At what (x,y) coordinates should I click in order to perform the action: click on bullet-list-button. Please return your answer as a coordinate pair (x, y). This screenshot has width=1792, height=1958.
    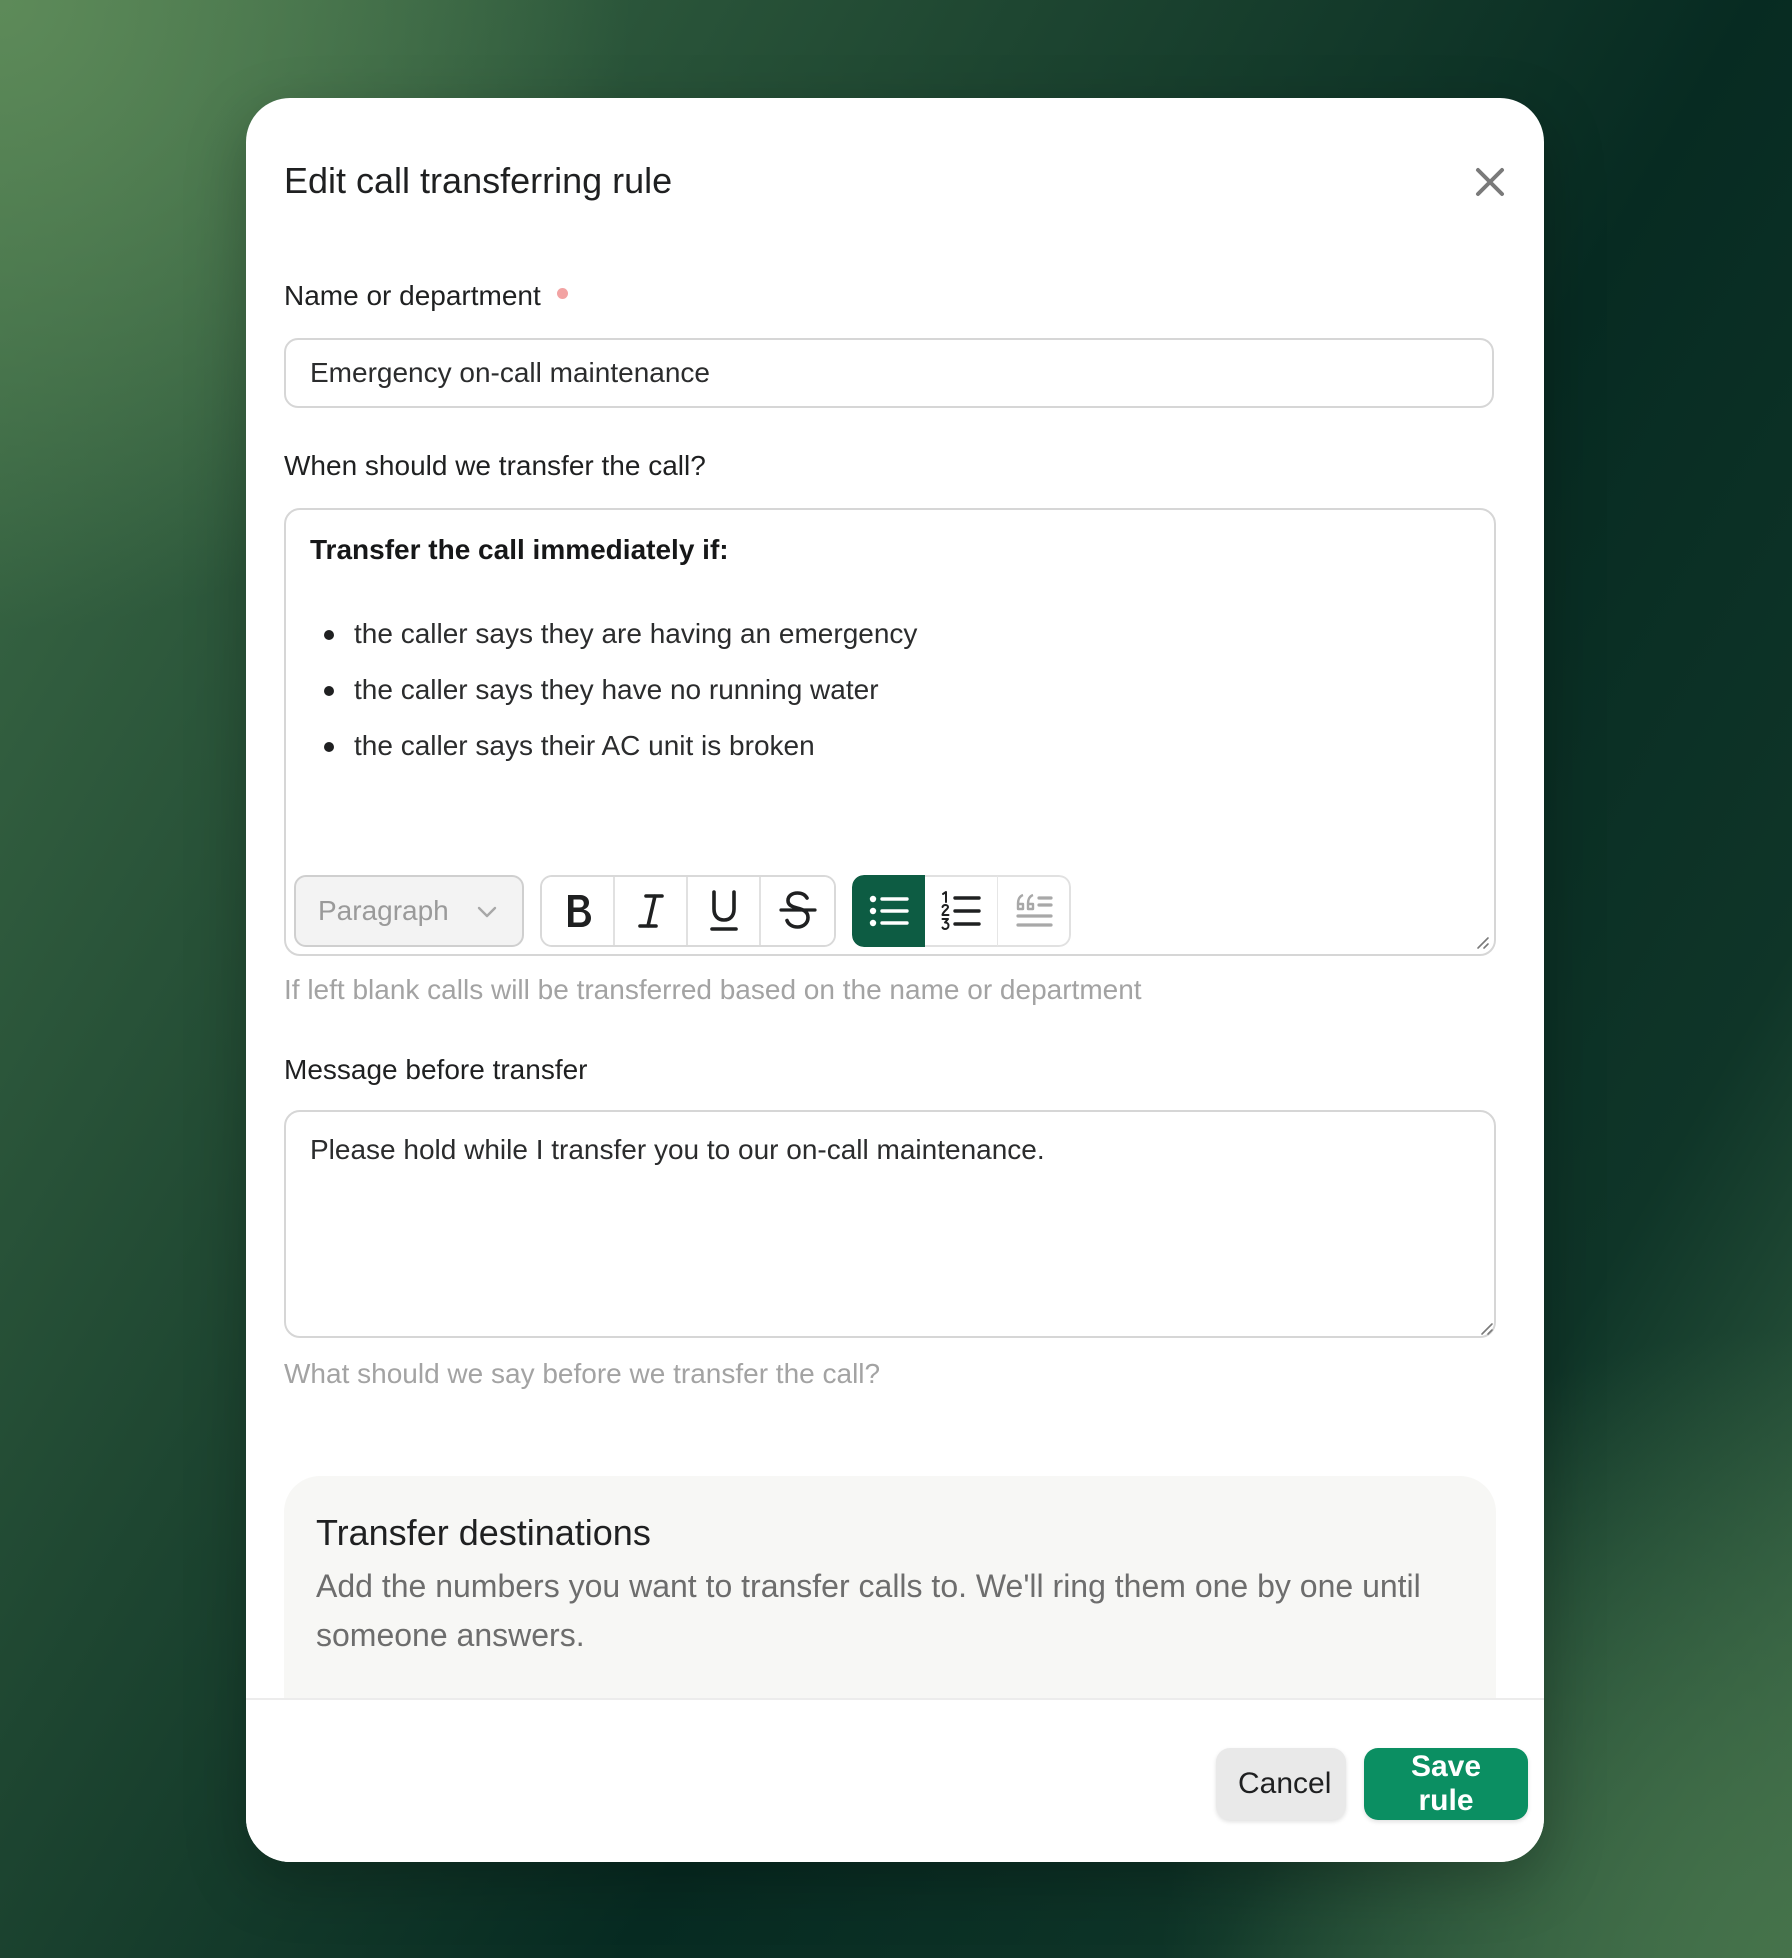
    Looking at the image, I should click on (888, 911).